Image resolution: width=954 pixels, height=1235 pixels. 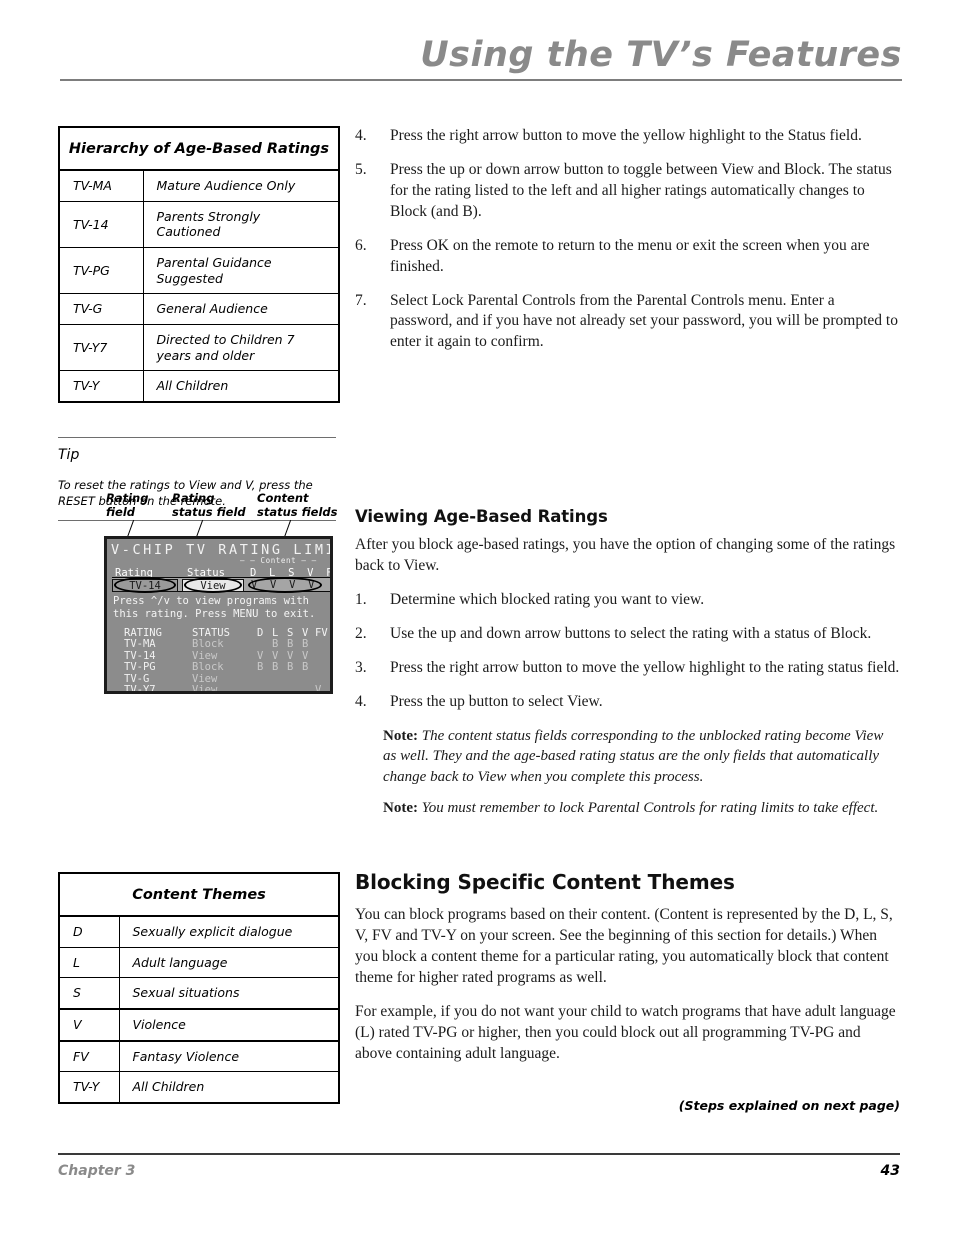 What do you see at coordinates (143, 633) in the screenshot?
I see `osd-grid-header-rating: RATING` at bounding box center [143, 633].